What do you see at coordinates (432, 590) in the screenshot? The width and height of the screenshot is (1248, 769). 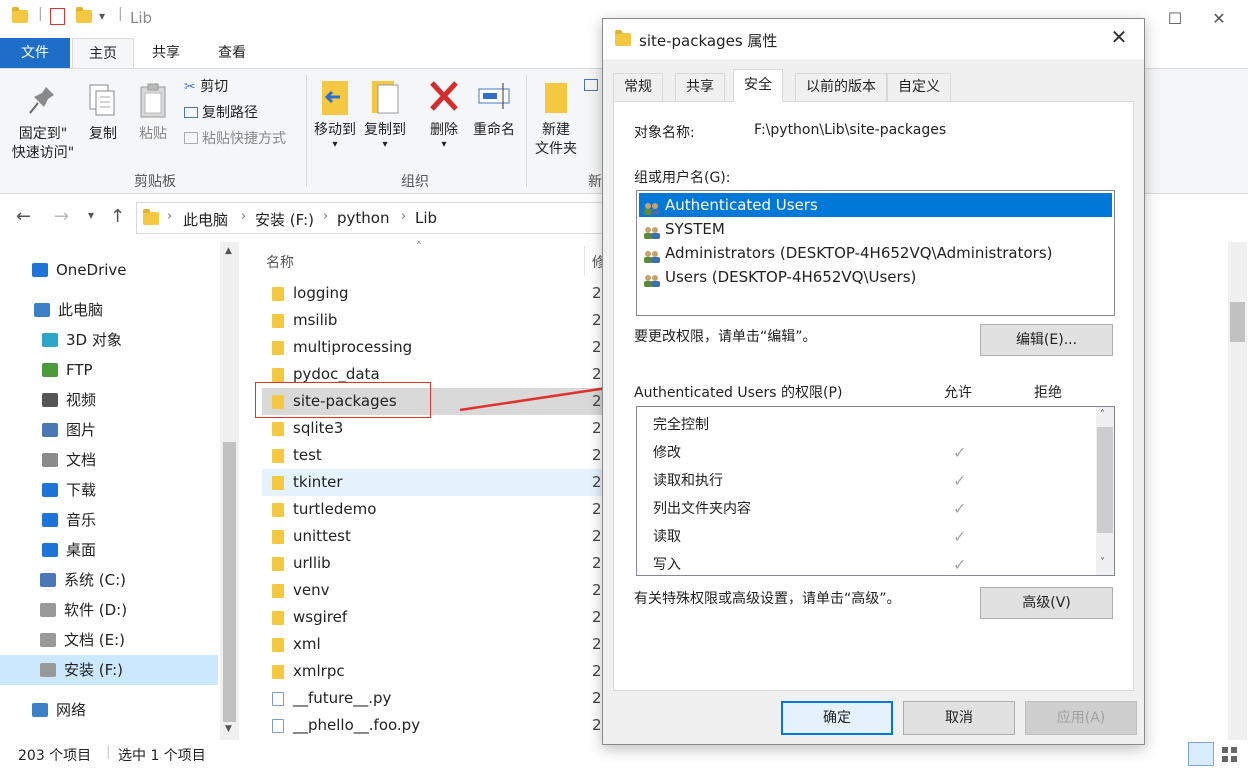 I see `file-row: venv 2` at bounding box center [432, 590].